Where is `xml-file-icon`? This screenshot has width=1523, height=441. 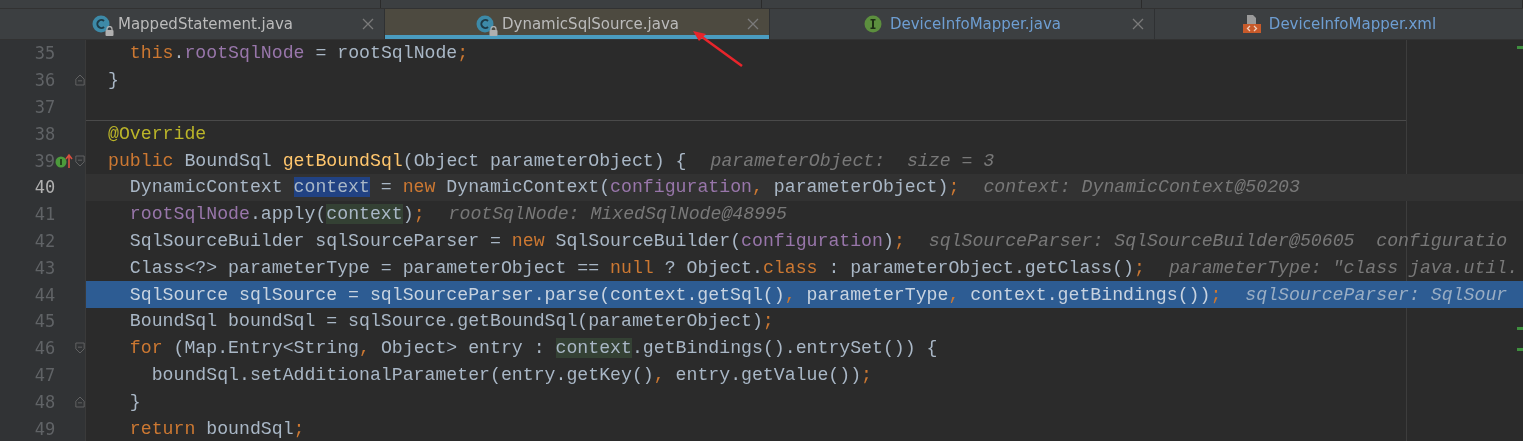 xml-file-icon is located at coordinates (1251, 24).